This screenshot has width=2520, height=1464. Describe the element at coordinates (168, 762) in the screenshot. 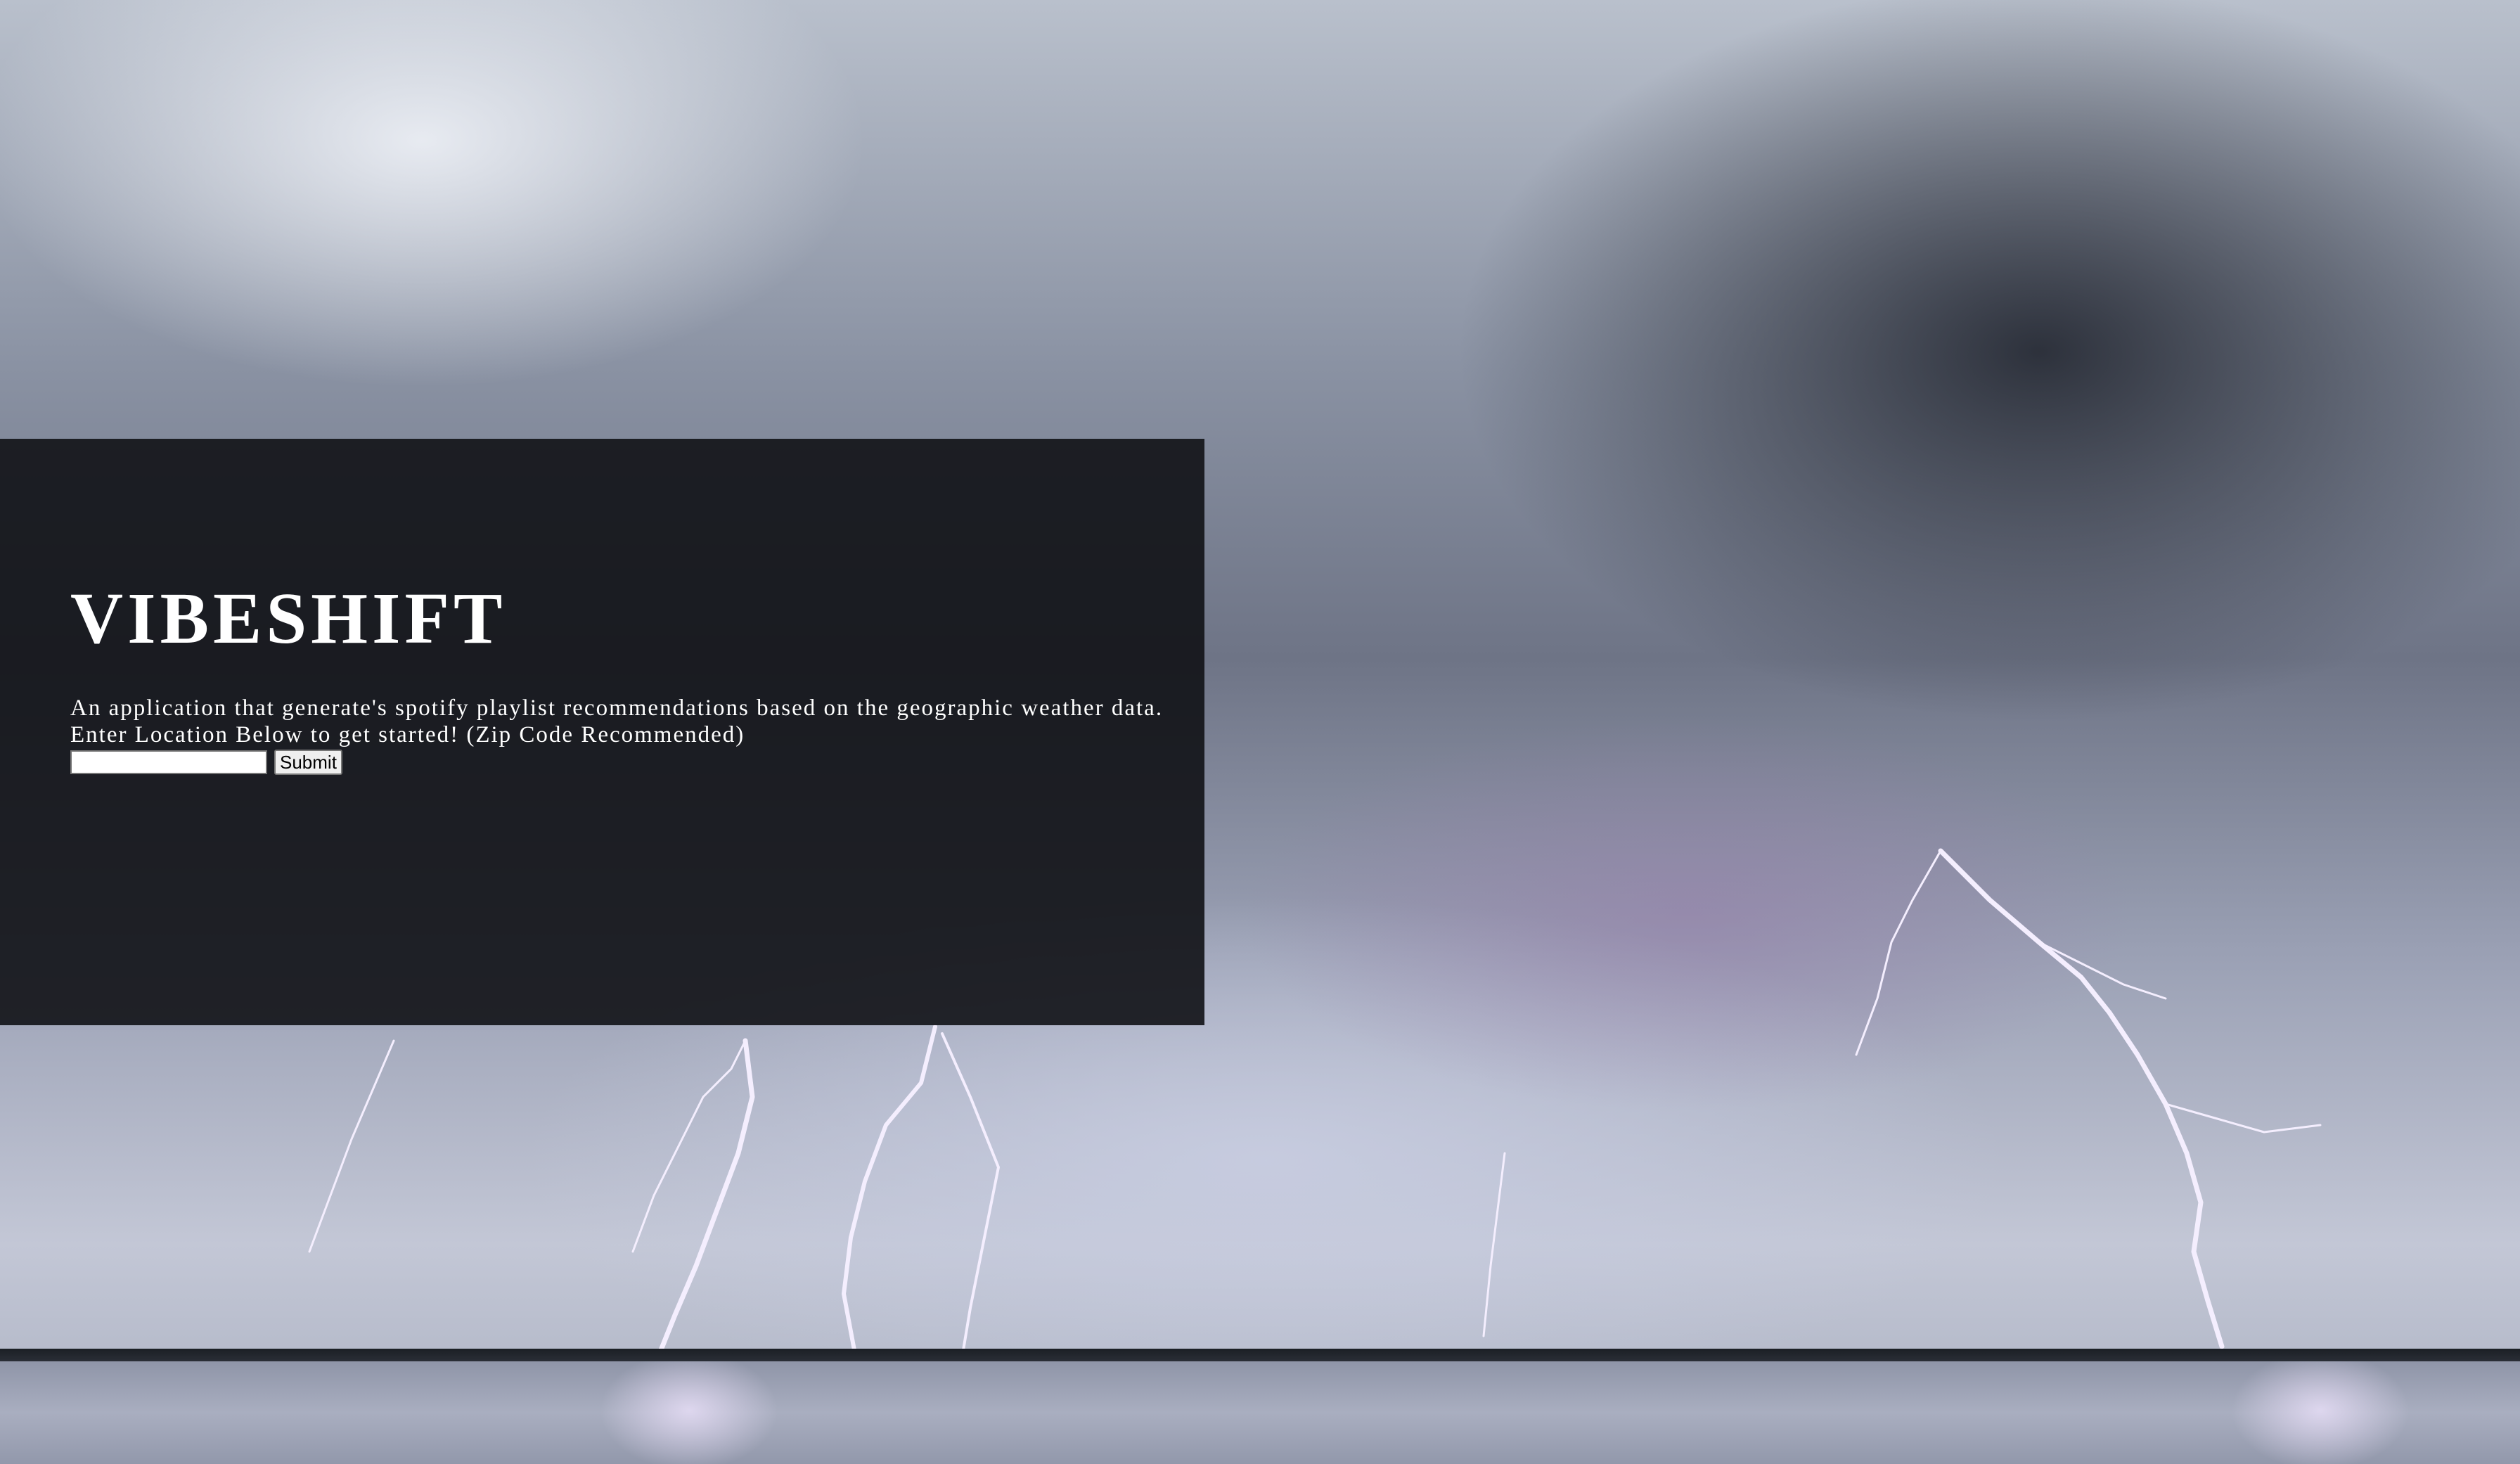

I see `location-input` at that location.